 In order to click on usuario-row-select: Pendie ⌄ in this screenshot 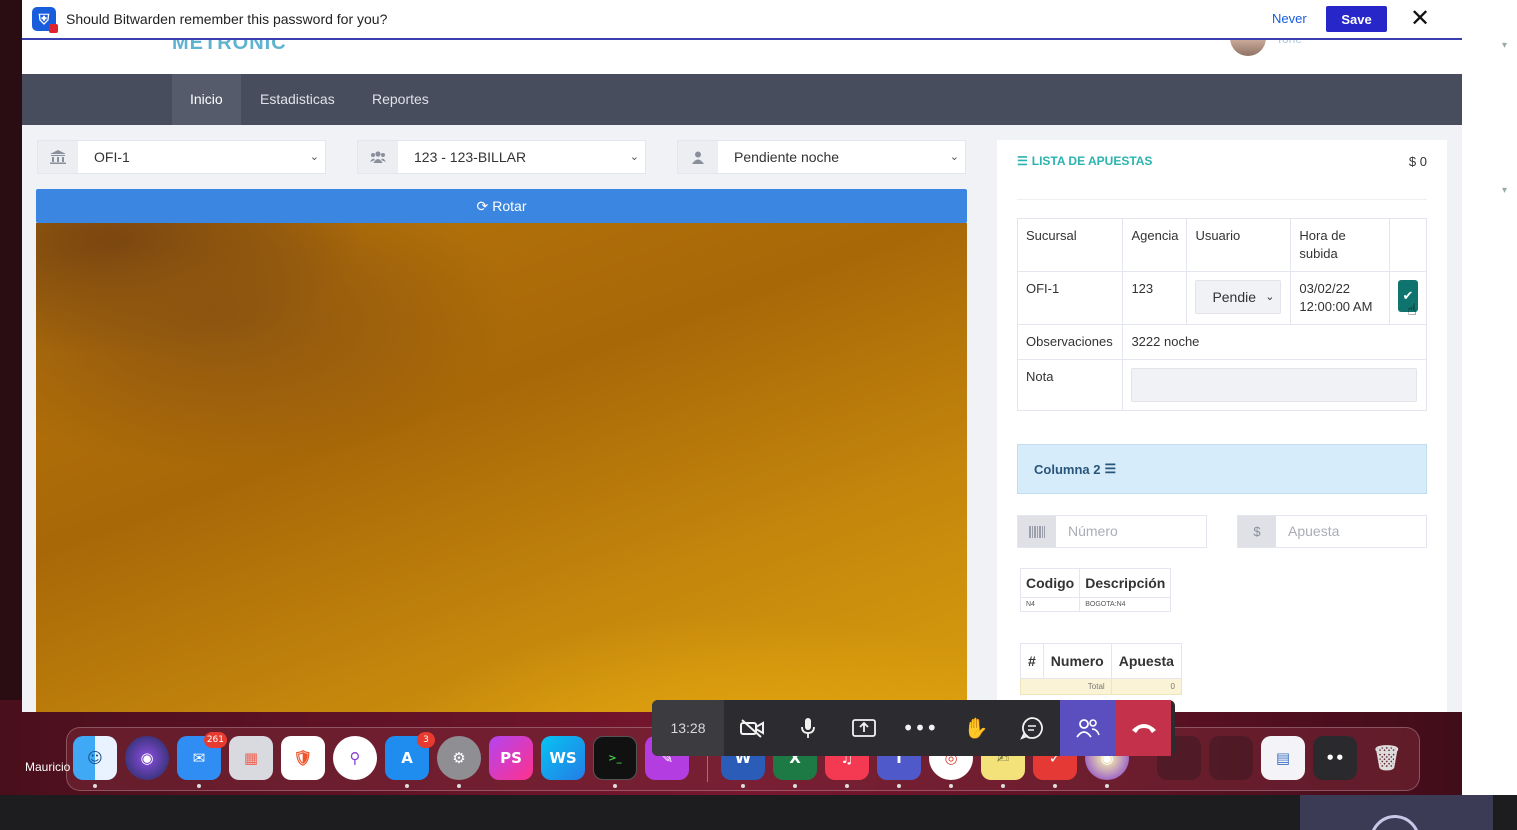, I will do `click(1238, 297)`.